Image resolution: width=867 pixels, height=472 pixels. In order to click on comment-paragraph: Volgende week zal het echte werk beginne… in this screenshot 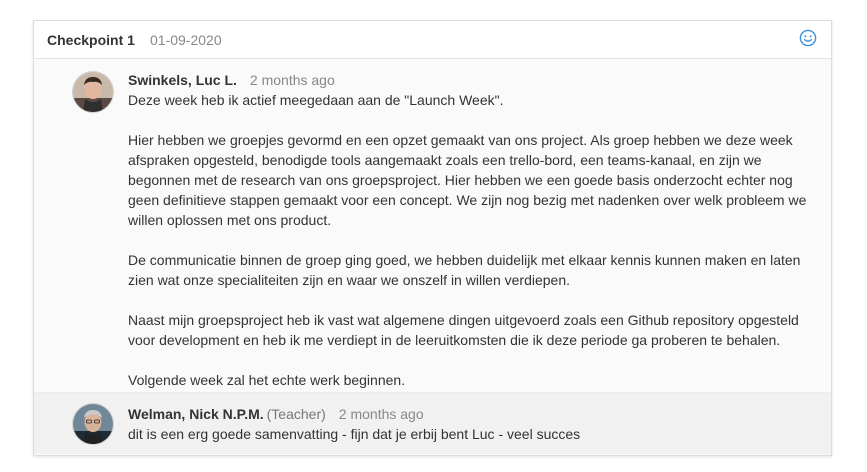, I will do `click(267, 380)`.